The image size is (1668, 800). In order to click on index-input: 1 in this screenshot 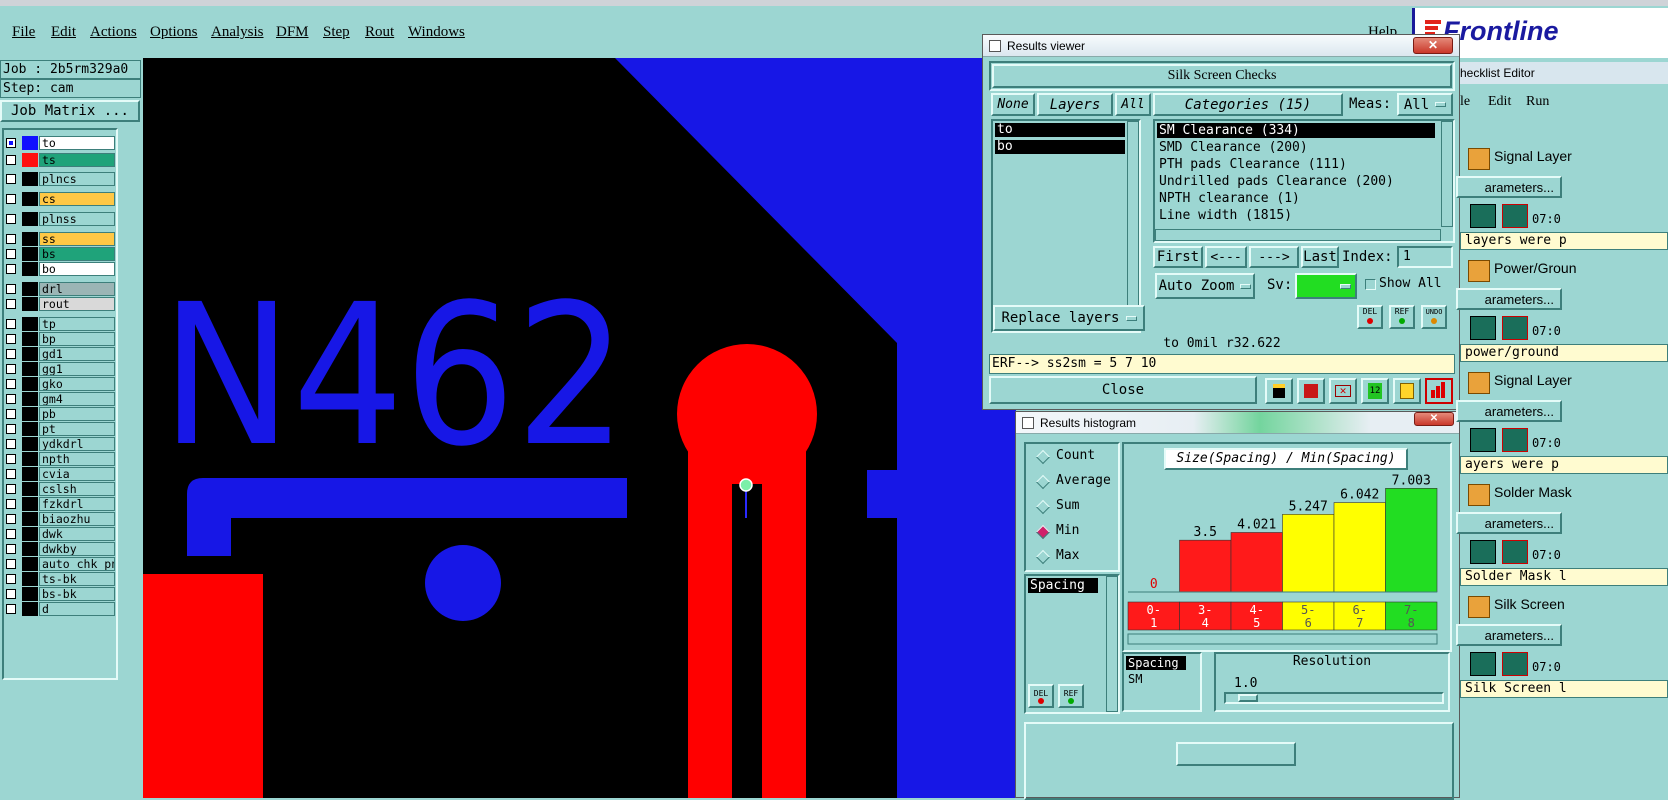, I will do `click(1425, 257)`.